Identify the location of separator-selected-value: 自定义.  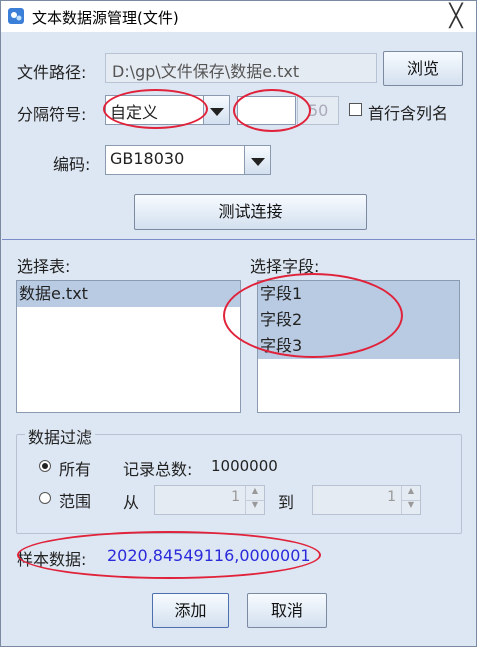
(134, 112).